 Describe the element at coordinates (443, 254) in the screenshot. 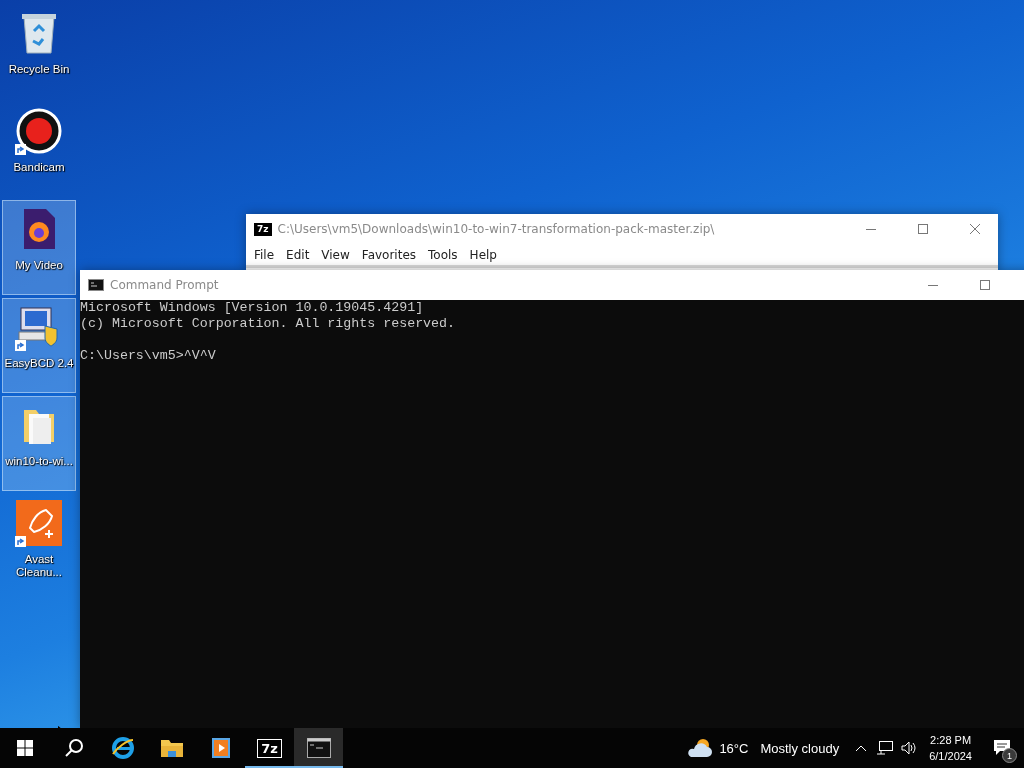

I see `menu-item: Tools` at that location.